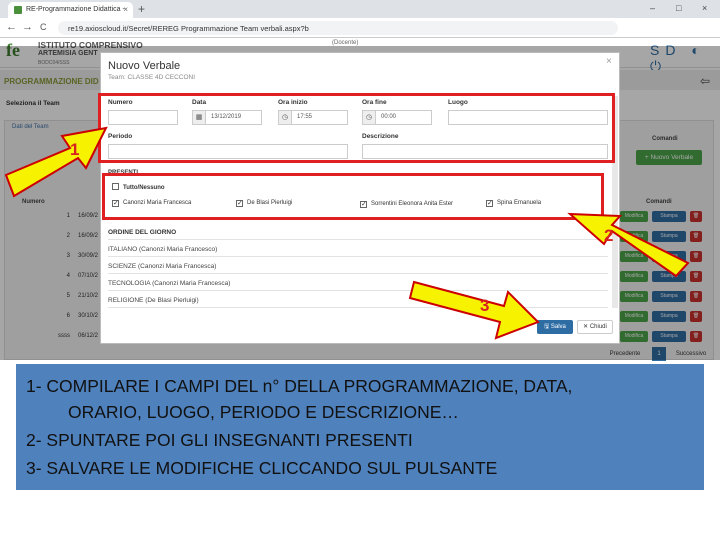 This screenshot has height=540, width=720. I want to click on annotation-number-3: 3, so click(485, 305).